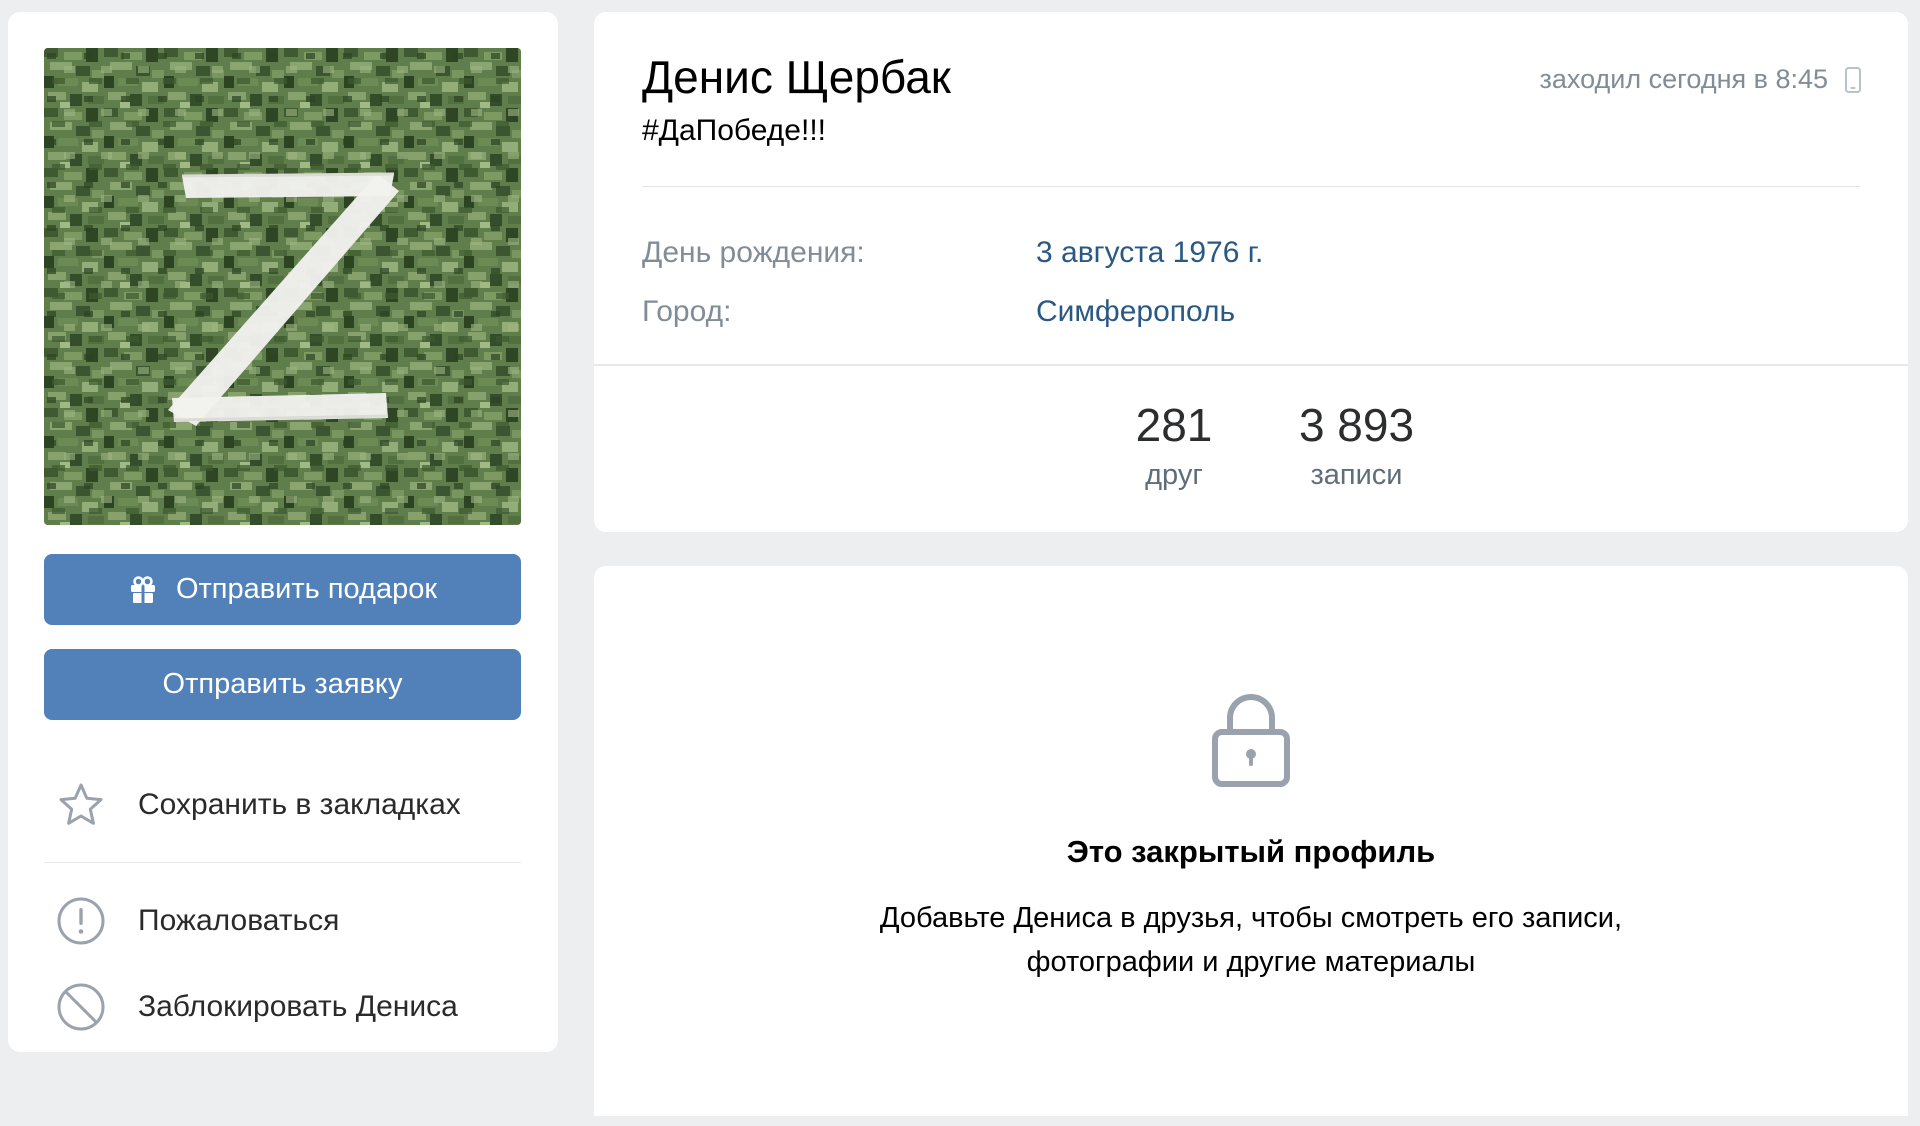  What do you see at coordinates (1356, 425) in the screenshot?
I see `posts-count: 3 893` at bounding box center [1356, 425].